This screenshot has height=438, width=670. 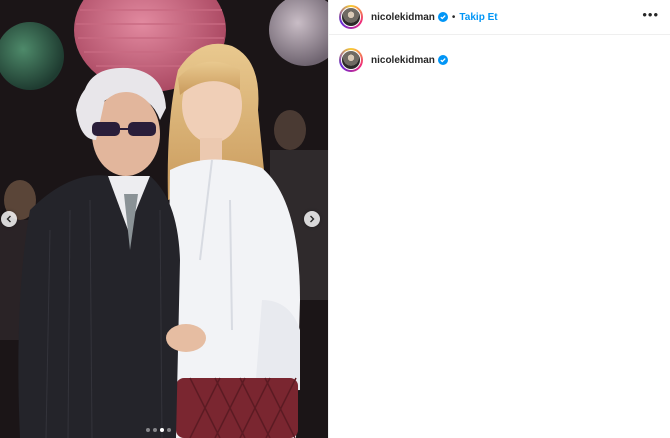 I want to click on avatar, so click(x=351, y=17).